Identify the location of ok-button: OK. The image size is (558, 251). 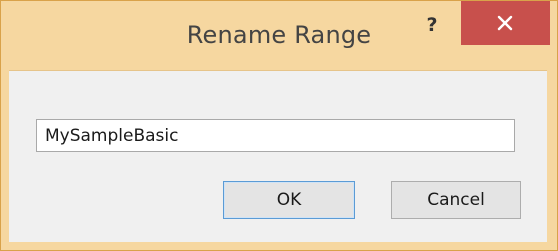
(289, 200).